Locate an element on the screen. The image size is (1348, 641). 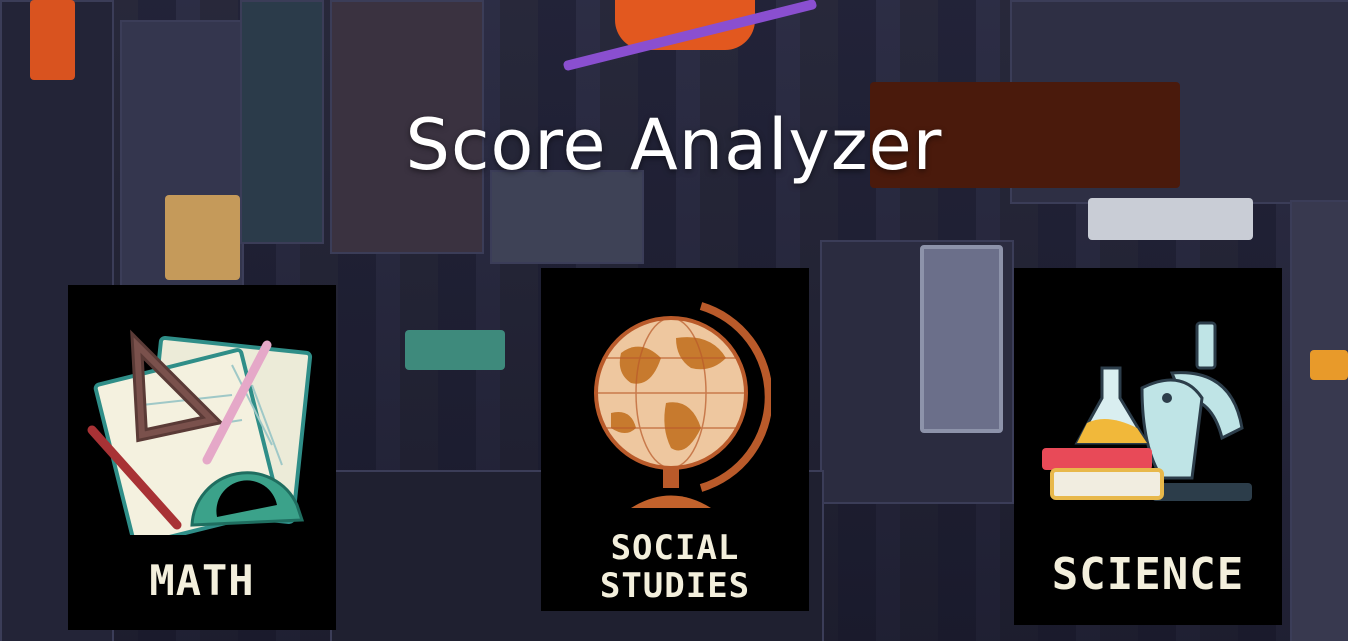
neon-sign-left is located at coordinates (52, 40).